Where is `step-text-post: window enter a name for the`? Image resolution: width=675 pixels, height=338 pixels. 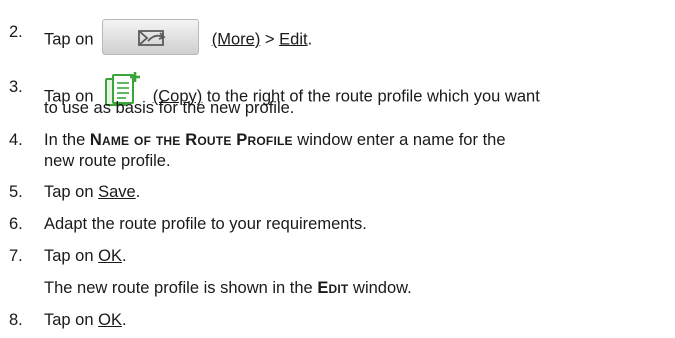 step-text-post: window enter a name for the is located at coordinates (399, 140).